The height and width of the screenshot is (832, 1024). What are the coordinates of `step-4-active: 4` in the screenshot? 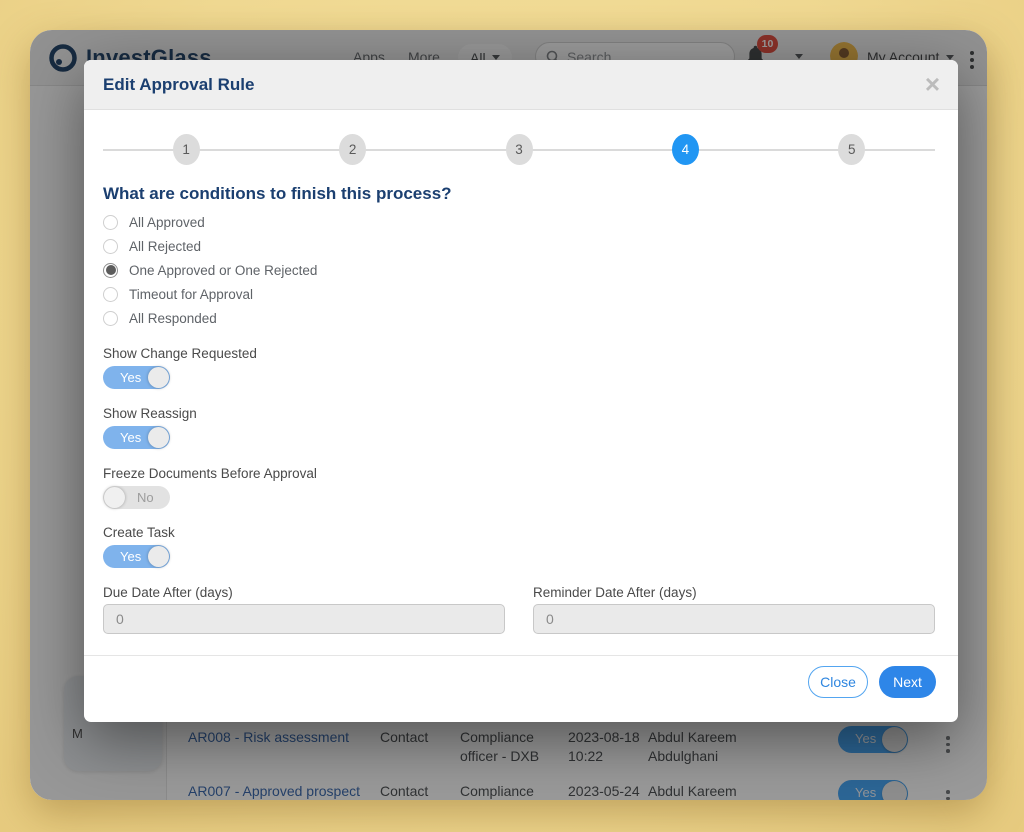 It's located at (685, 149).